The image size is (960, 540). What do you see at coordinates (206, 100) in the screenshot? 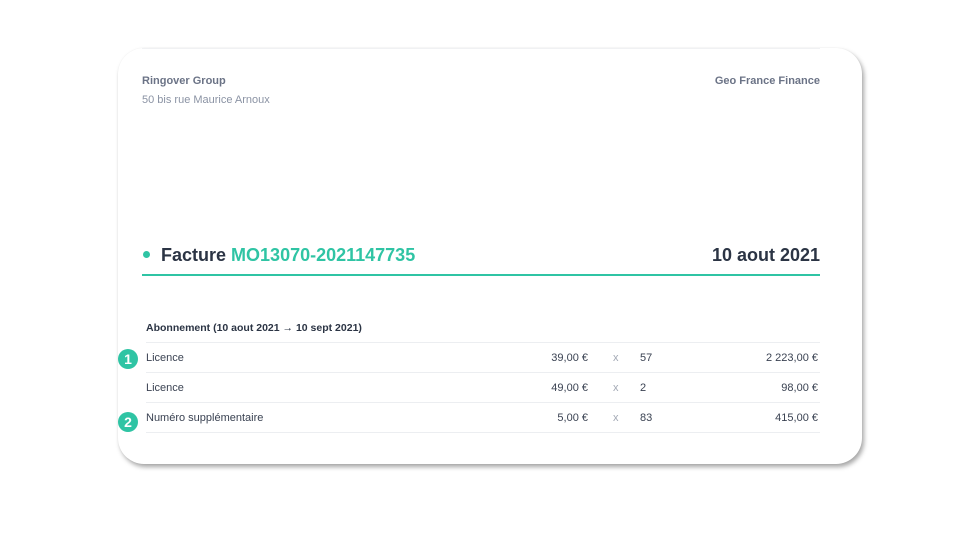
I see `seller-address: 50 bis rue Maurice Arnoux` at bounding box center [206, 100].